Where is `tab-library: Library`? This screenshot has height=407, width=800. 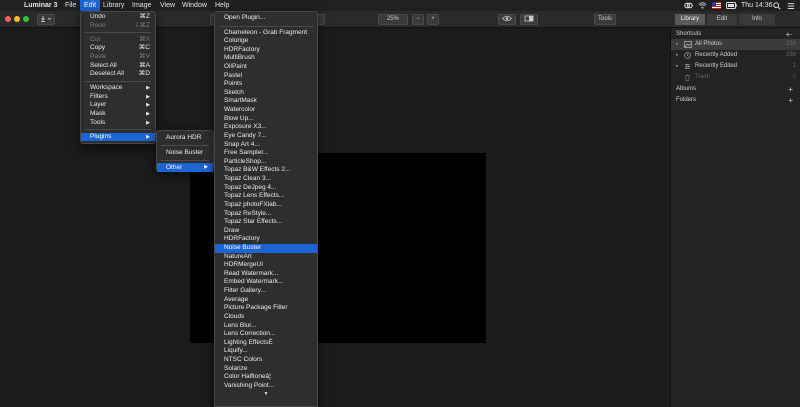
tab-library: Library is located at coordinates (690, 19).